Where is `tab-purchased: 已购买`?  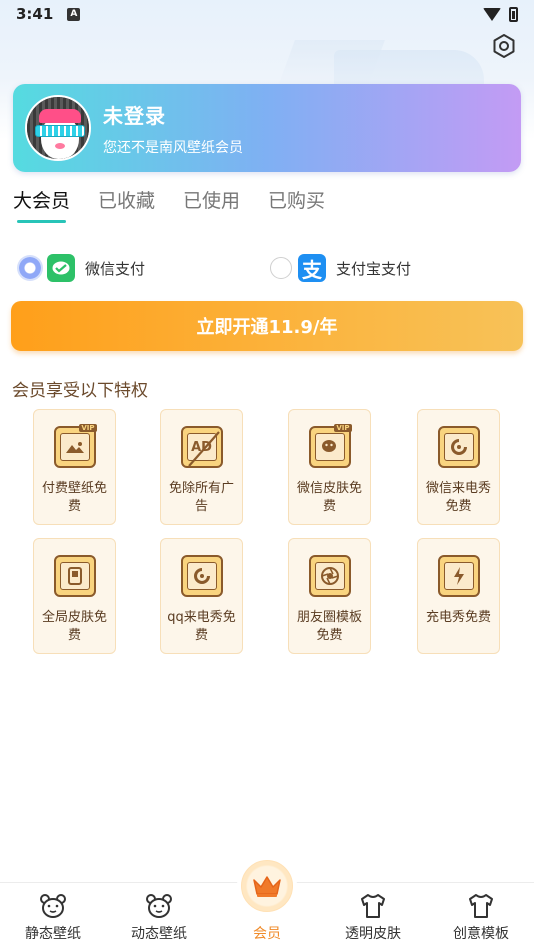
tab-purchased: 已购买 is located at coordinates (296, 204).